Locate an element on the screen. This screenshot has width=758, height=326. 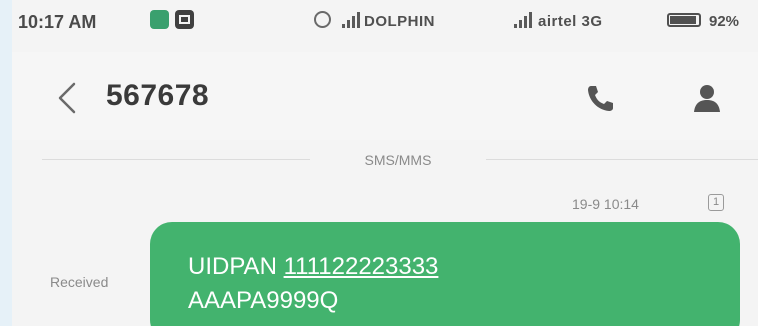
phone-icon is located at coordinates (600, 98).